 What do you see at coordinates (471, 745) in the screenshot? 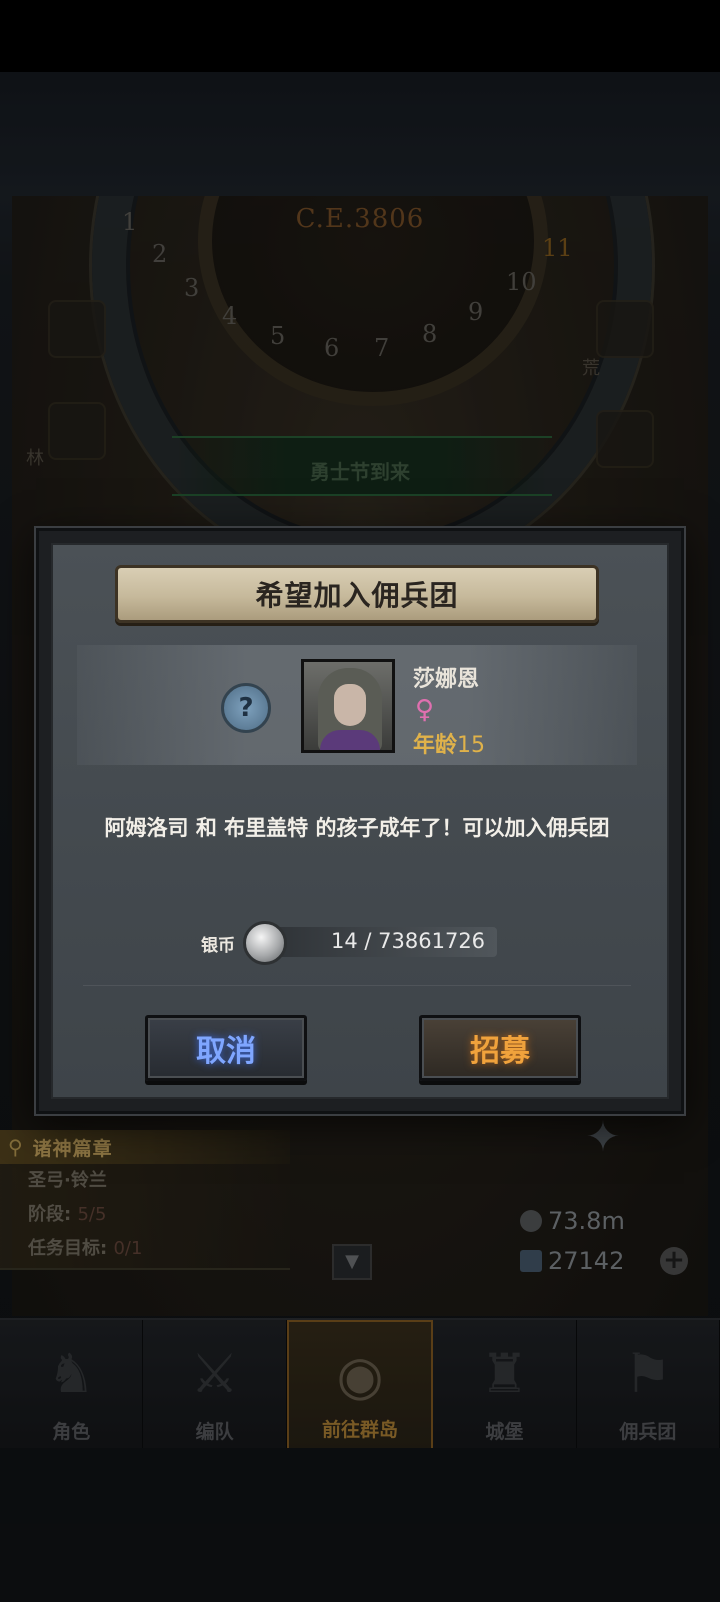
I see `age-value: 15` at bounding box center [471, 745].